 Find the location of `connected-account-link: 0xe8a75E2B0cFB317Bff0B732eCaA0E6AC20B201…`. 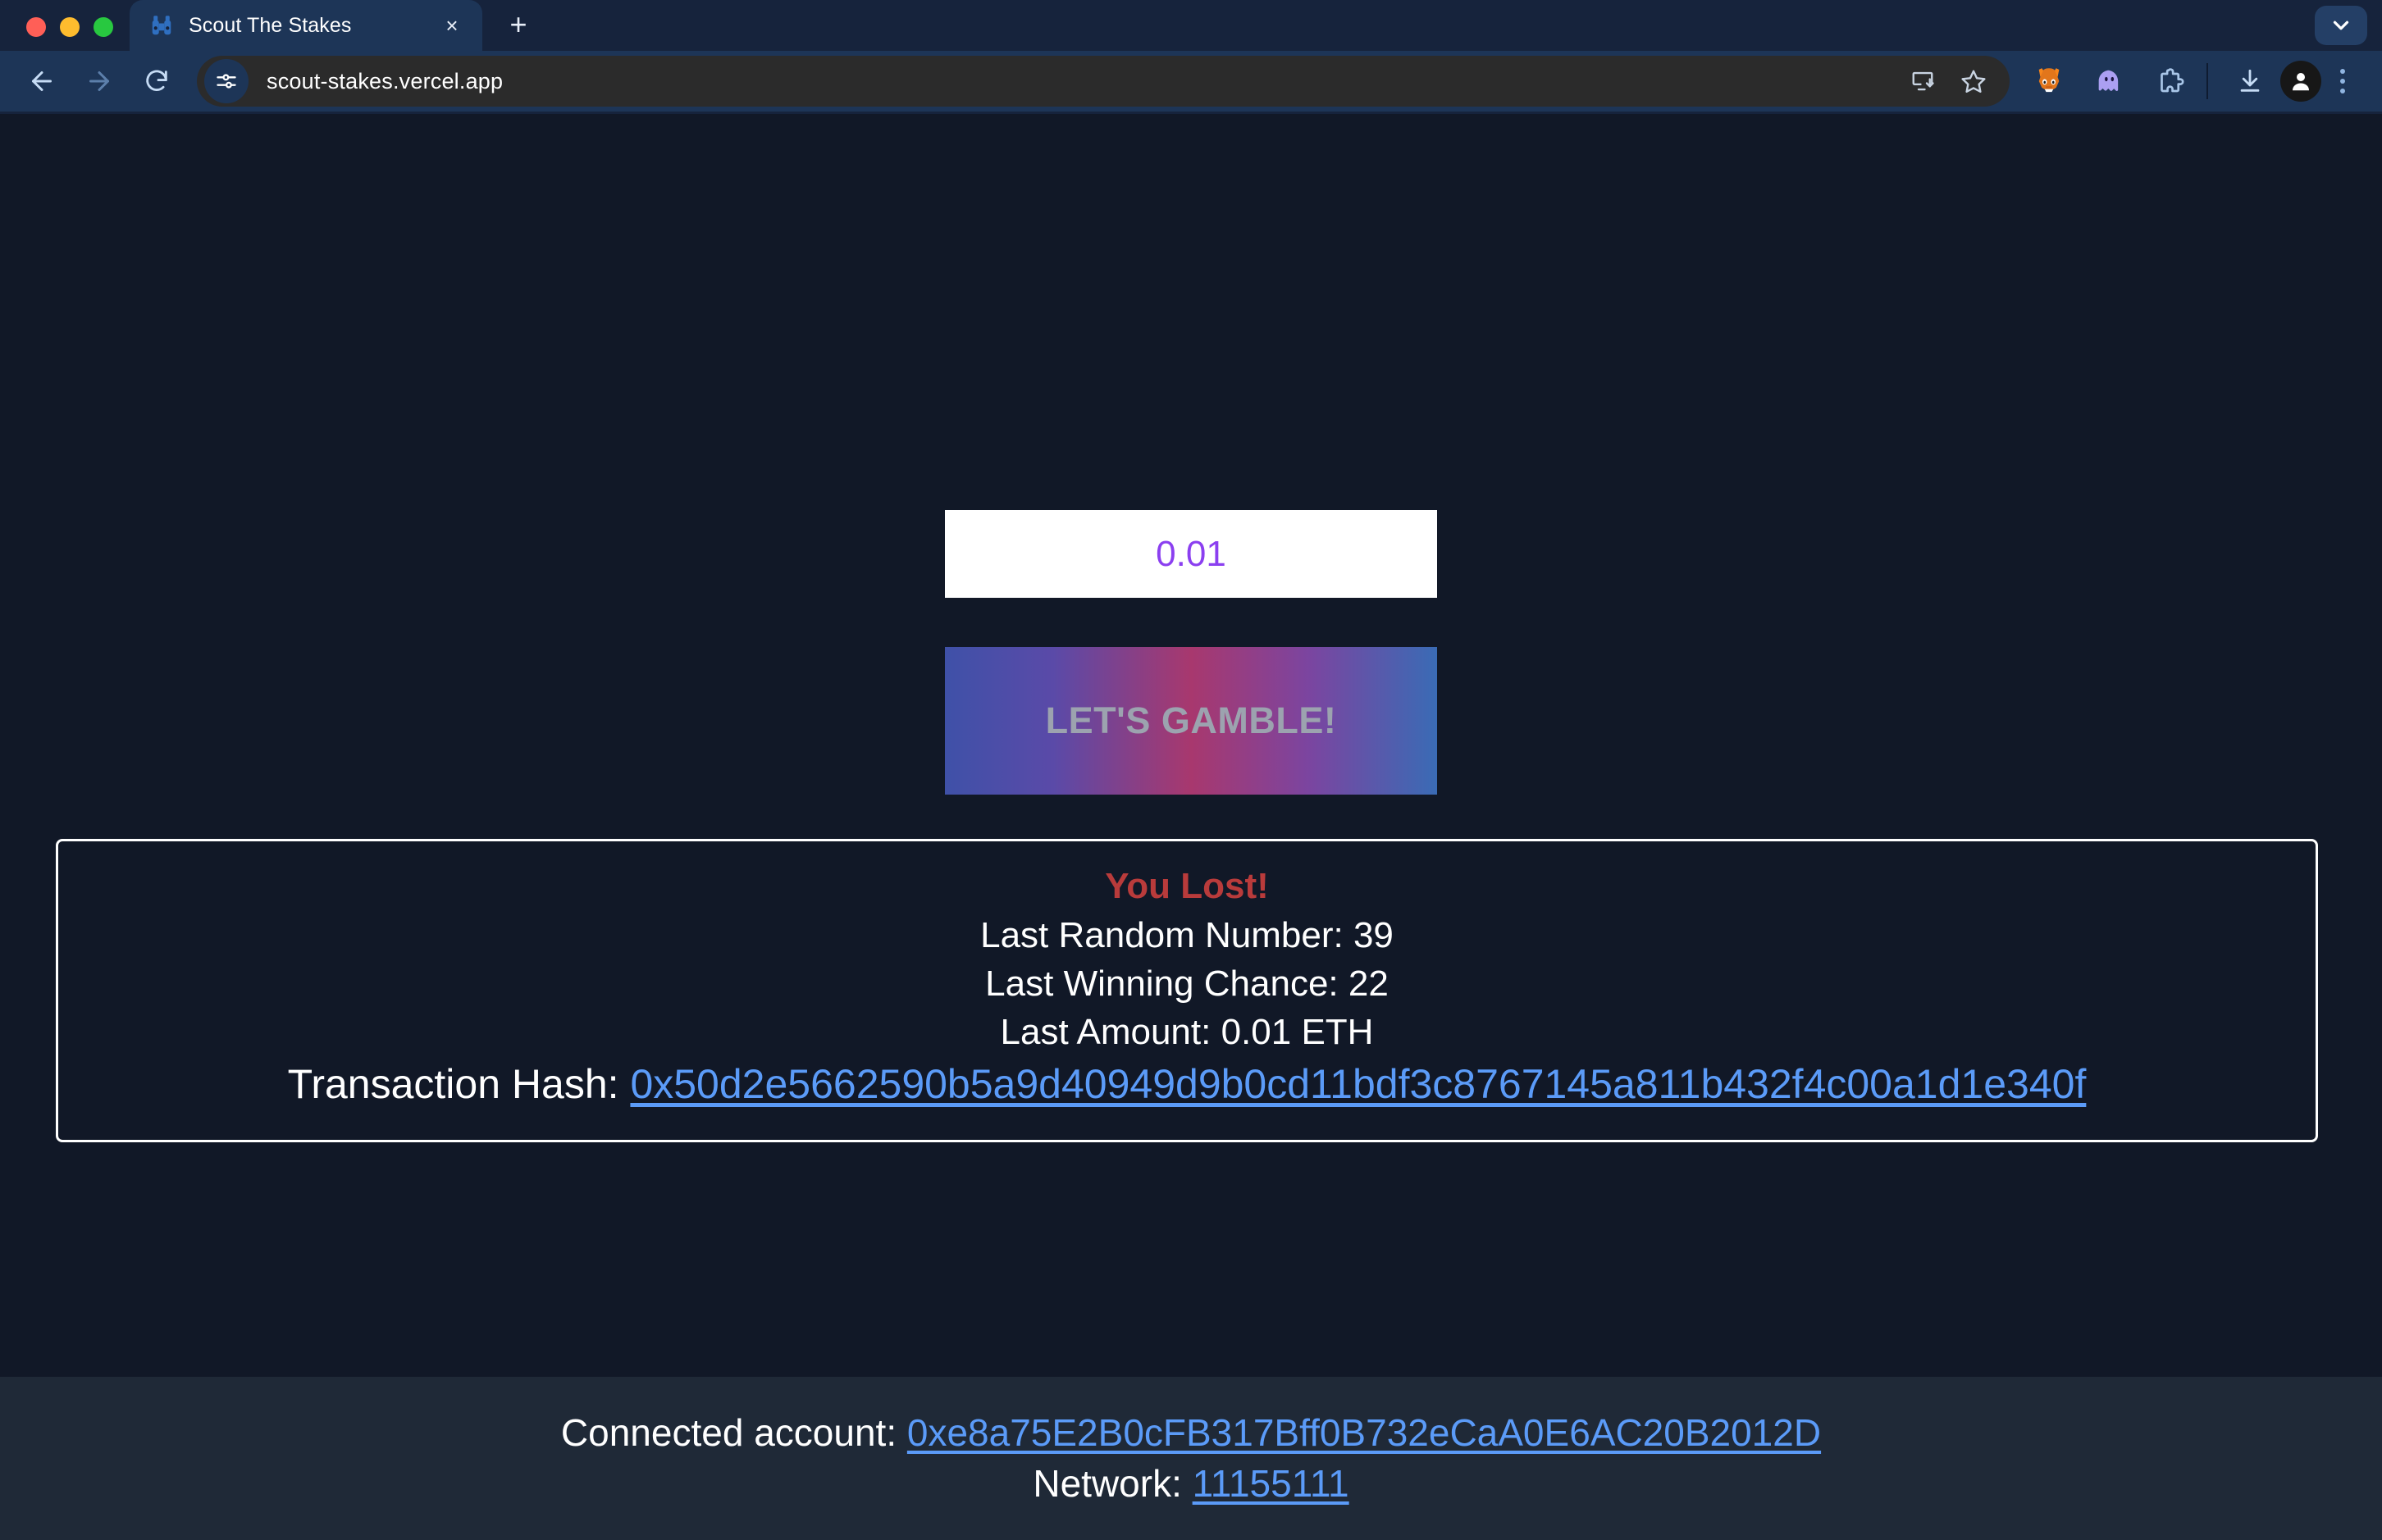

connected-account-link: 0xe8a75E2B0cFB317Bff0B732eCaA0E6AC20B201… is located at coordinates (1364, 1432).